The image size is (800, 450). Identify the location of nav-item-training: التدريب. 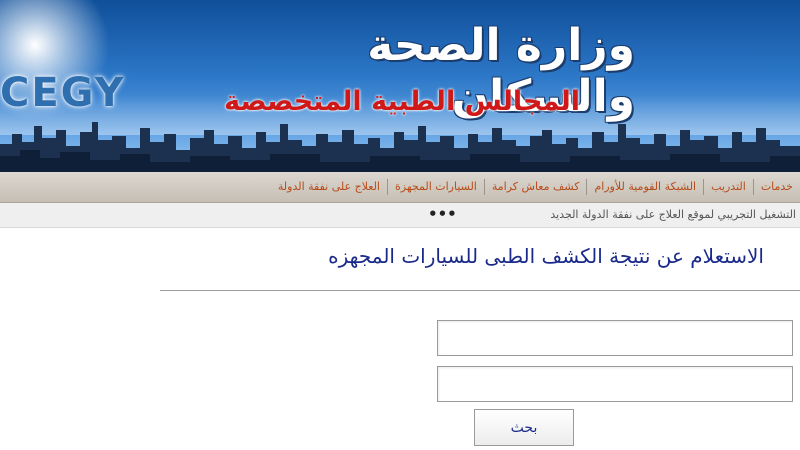
(728, 187).